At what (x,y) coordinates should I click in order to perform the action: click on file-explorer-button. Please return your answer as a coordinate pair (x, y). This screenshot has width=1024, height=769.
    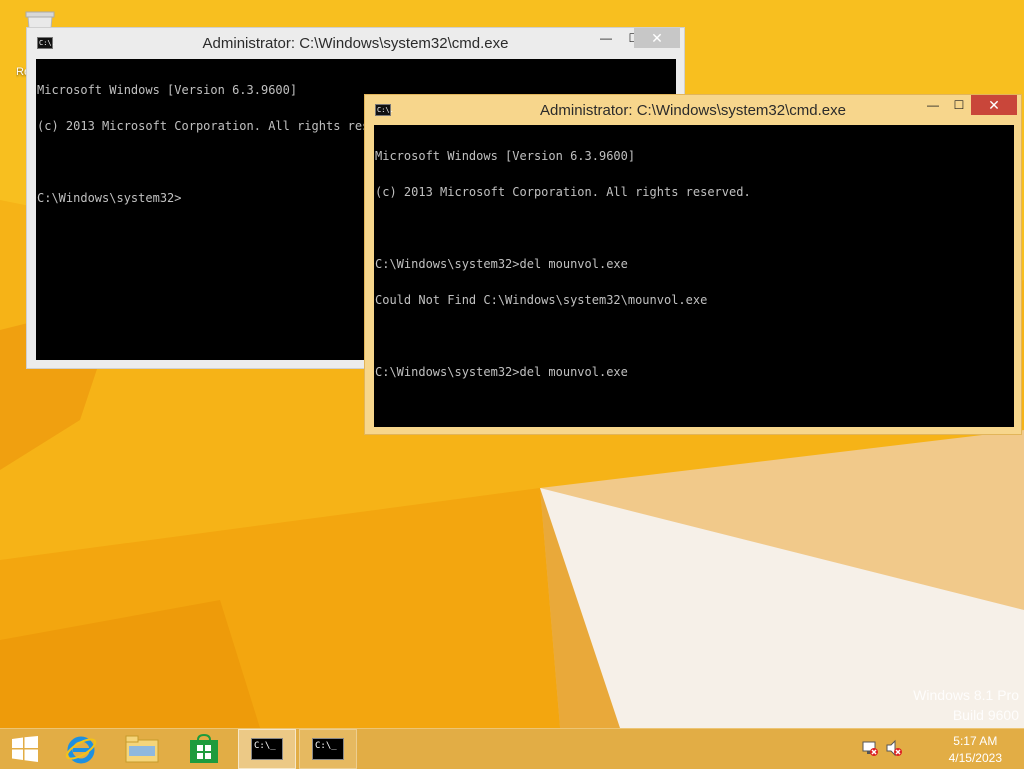
    Looking at the image, I should click on (142, 749).